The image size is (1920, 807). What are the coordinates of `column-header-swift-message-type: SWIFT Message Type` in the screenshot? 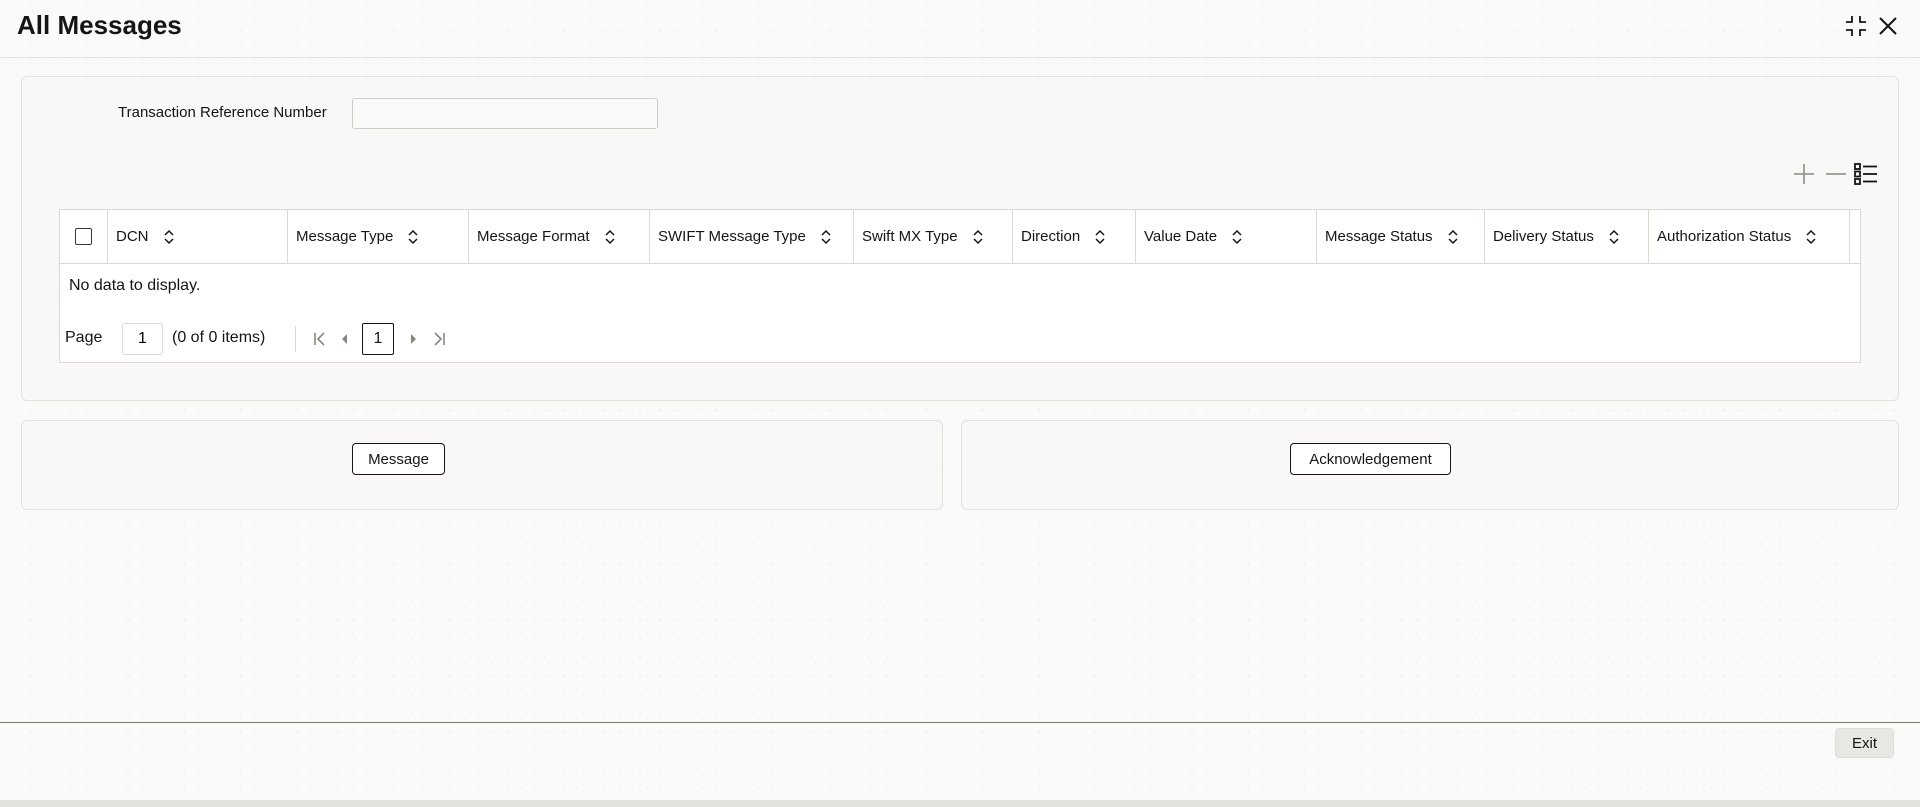 It's located at (752, 236).